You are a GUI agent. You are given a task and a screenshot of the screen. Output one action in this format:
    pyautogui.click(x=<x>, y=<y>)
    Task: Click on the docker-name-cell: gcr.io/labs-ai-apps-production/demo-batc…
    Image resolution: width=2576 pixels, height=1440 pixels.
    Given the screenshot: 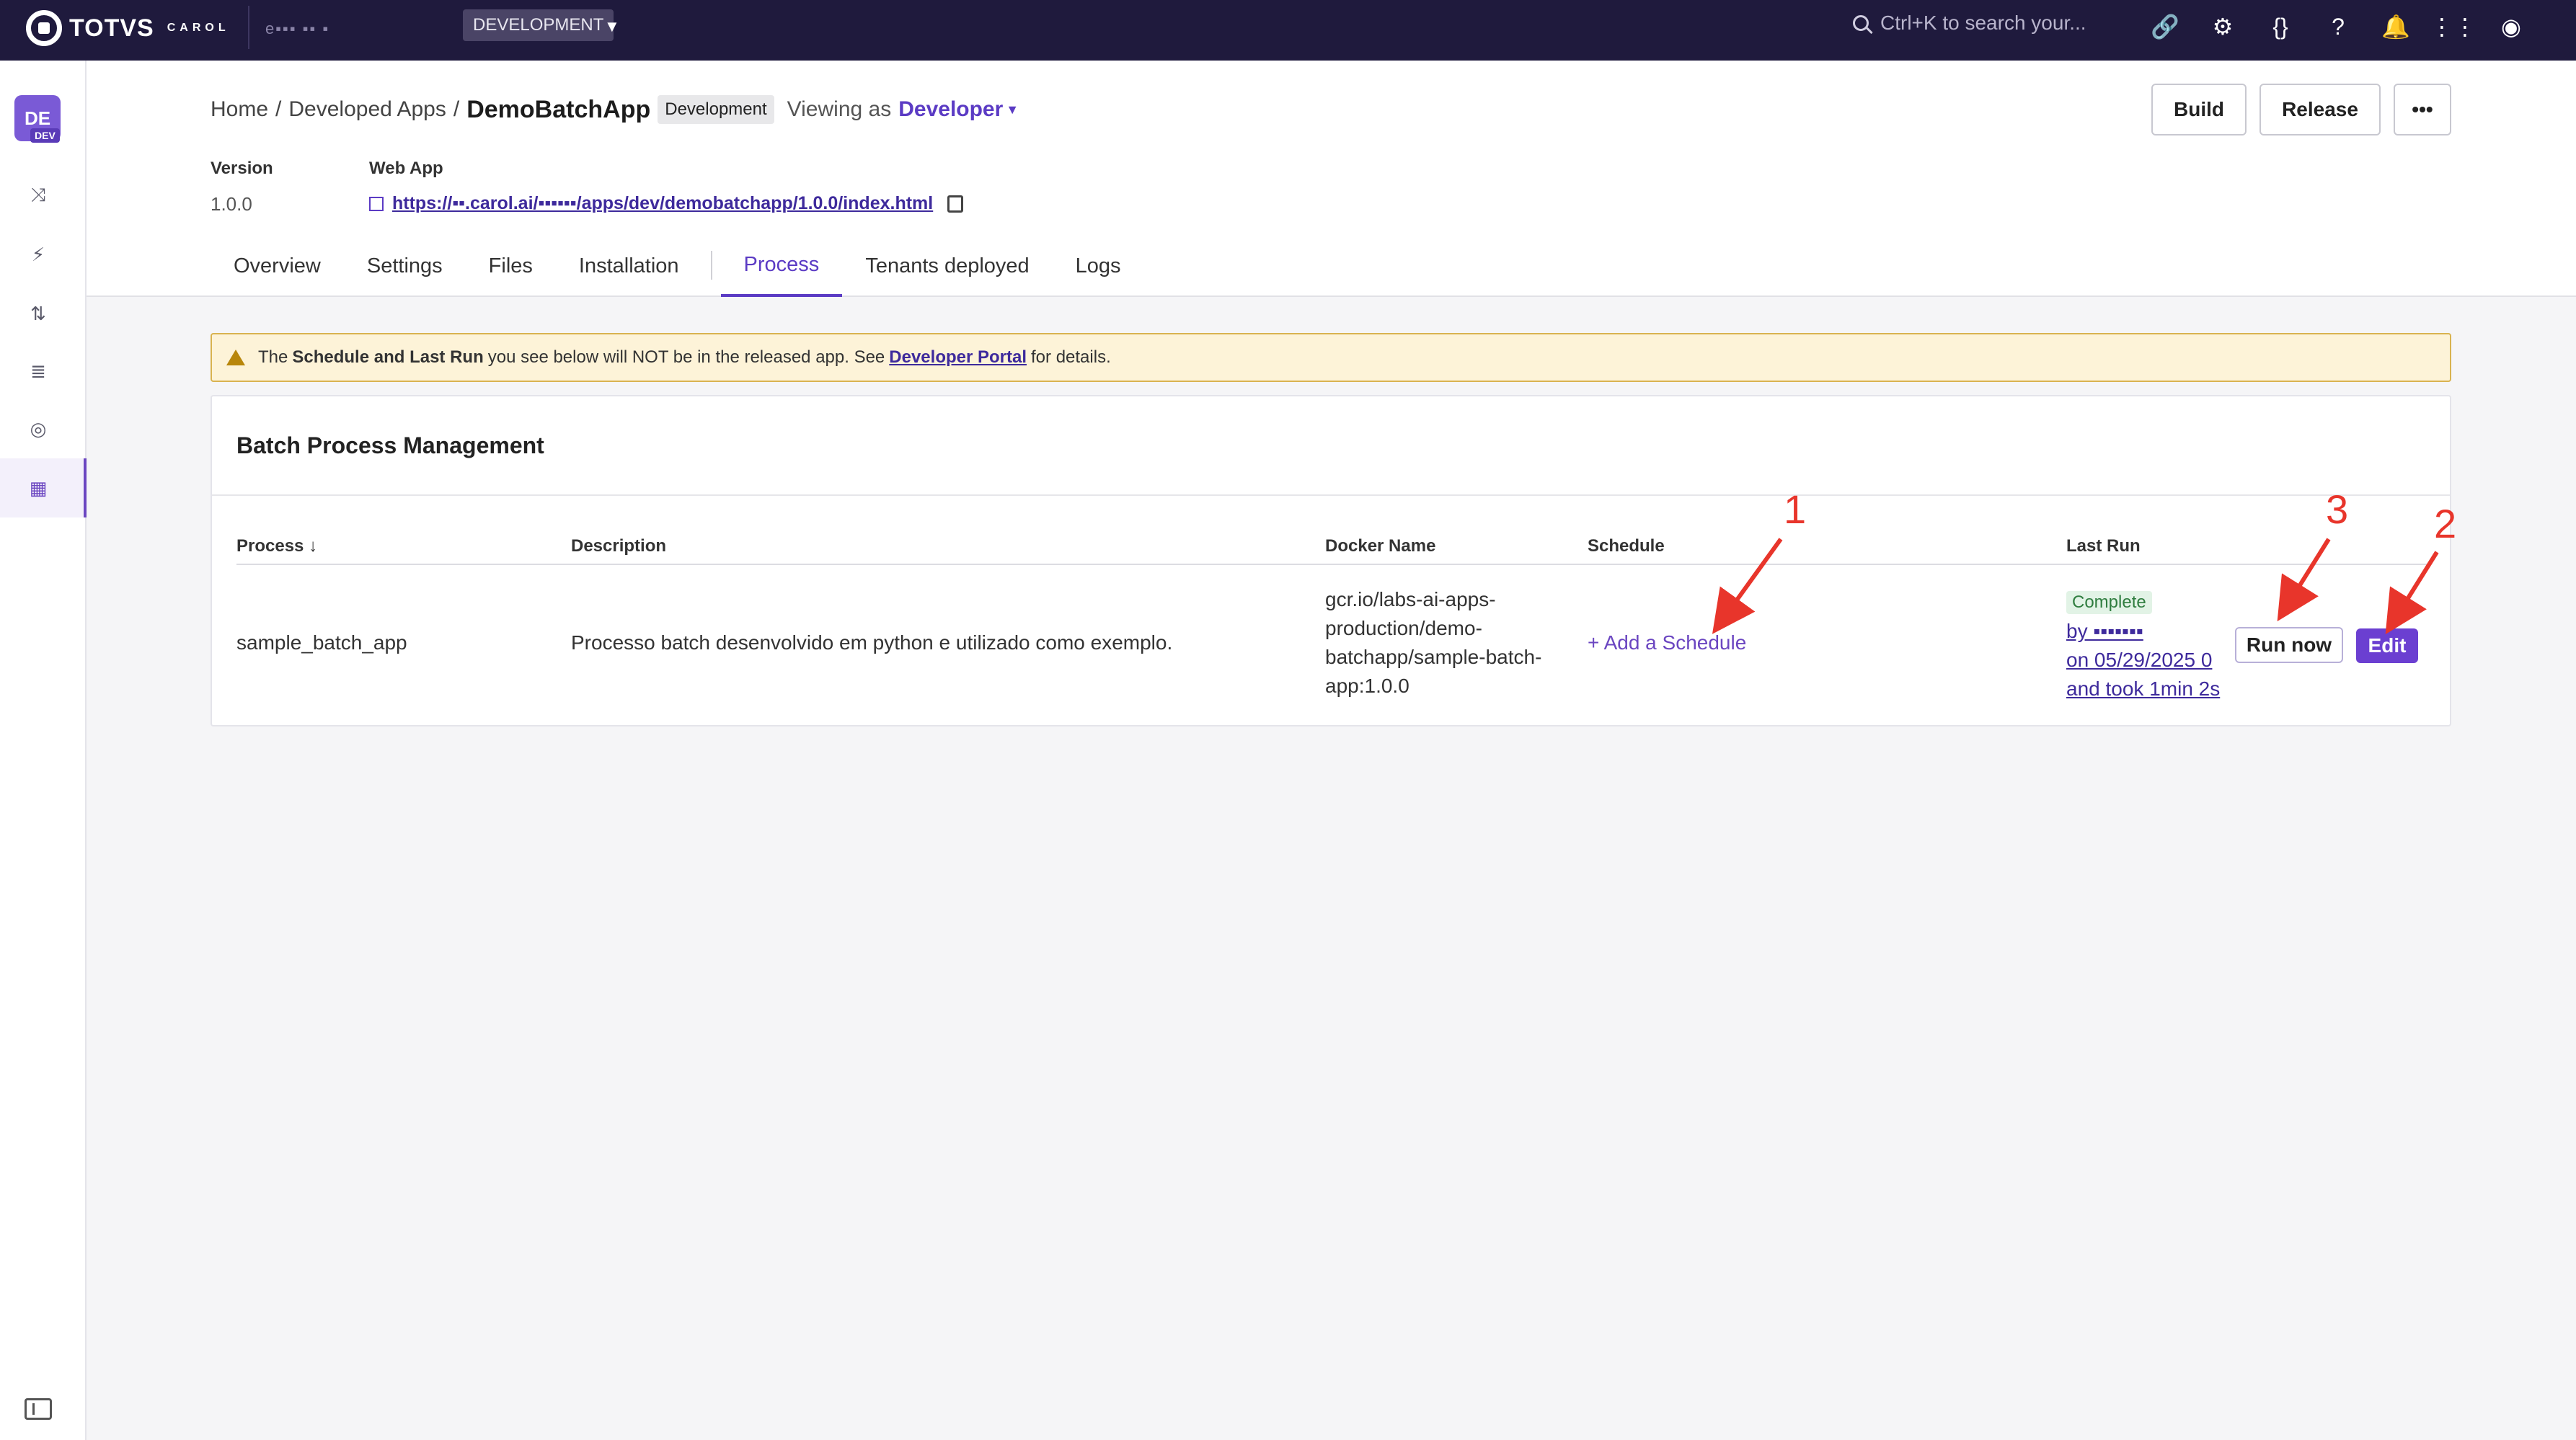 What is the action you would take?
    pyautogui.click(x=1433, y=642)
    